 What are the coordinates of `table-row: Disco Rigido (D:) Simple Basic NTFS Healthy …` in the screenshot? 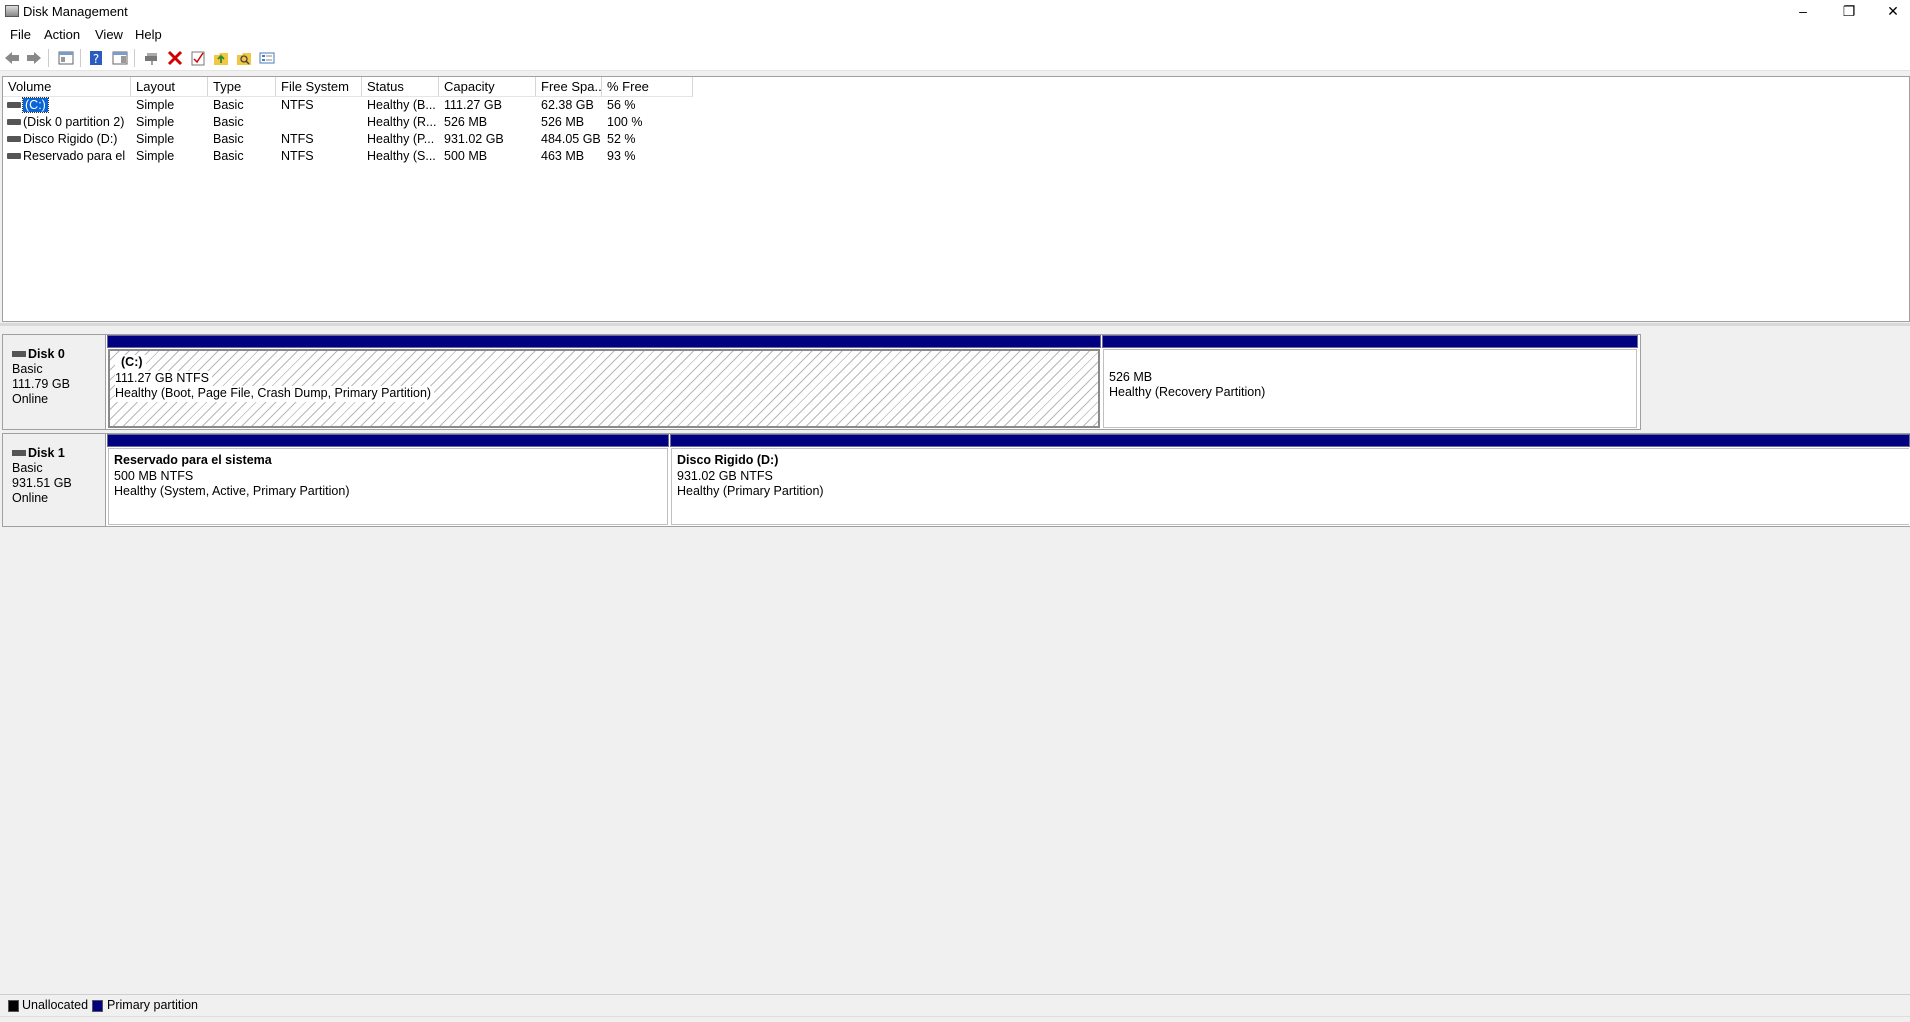 It's located at (348, 139).